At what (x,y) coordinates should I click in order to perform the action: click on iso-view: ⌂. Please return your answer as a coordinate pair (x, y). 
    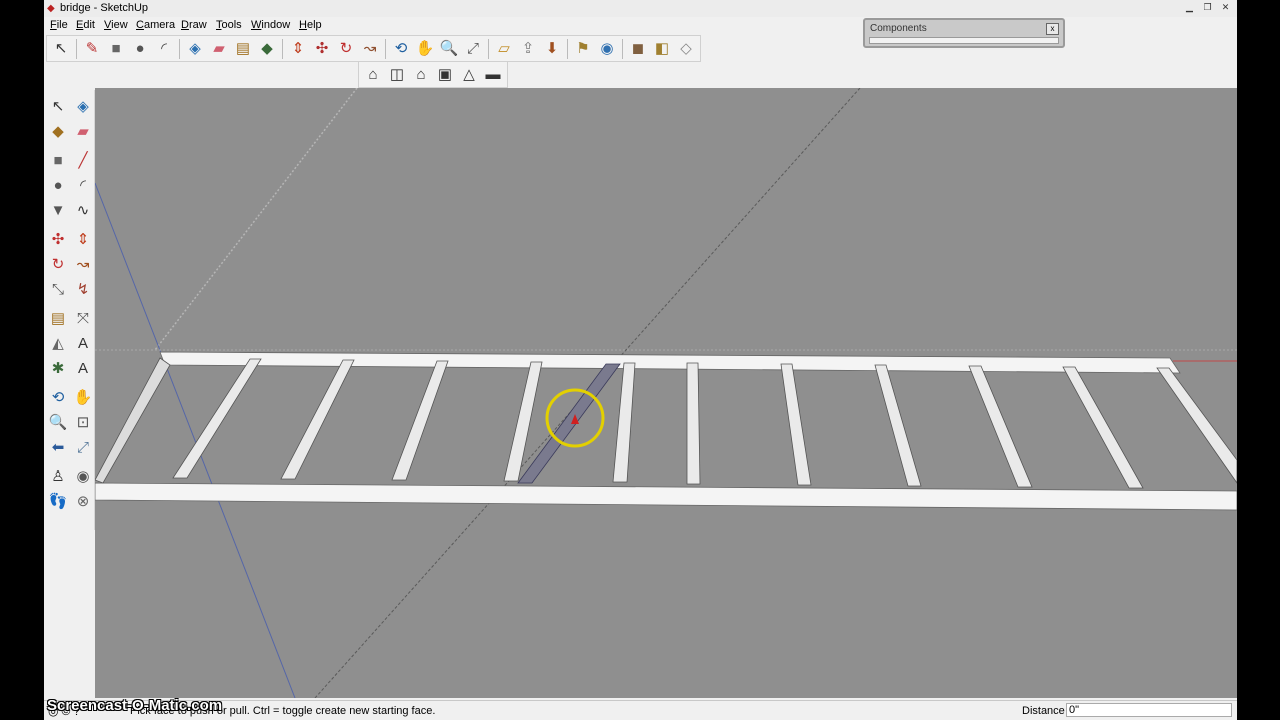
    Looking at the image, I should click on (373, 75).